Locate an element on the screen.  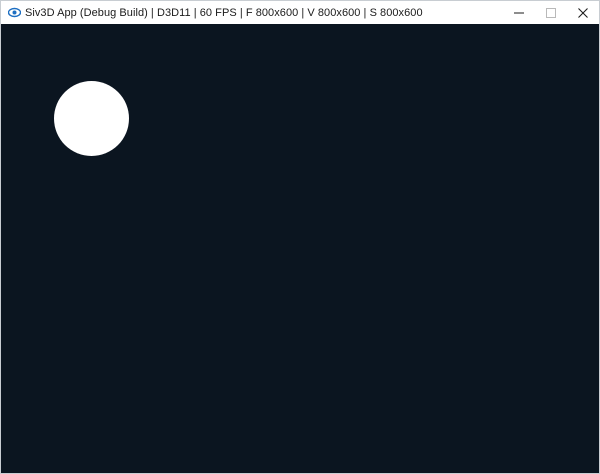
minimize-icon is located at coordinates (519, 12).